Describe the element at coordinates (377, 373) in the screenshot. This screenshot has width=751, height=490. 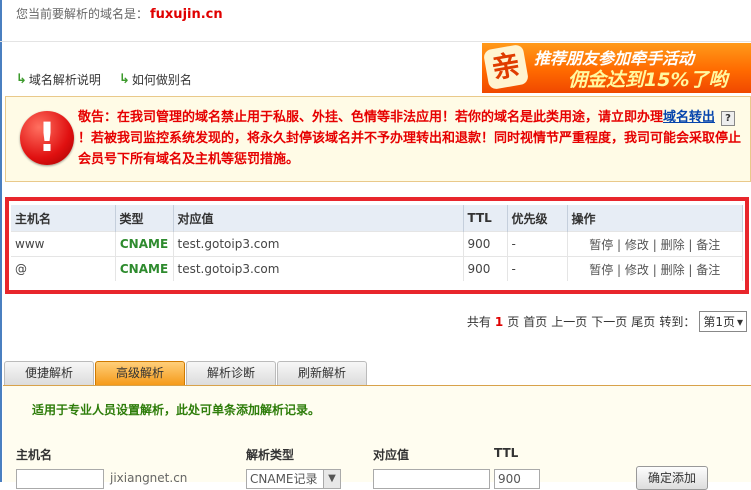
I see `resolve-tabs: 便捷解析 高级解析 解析诊断 刷新解析` at that location.